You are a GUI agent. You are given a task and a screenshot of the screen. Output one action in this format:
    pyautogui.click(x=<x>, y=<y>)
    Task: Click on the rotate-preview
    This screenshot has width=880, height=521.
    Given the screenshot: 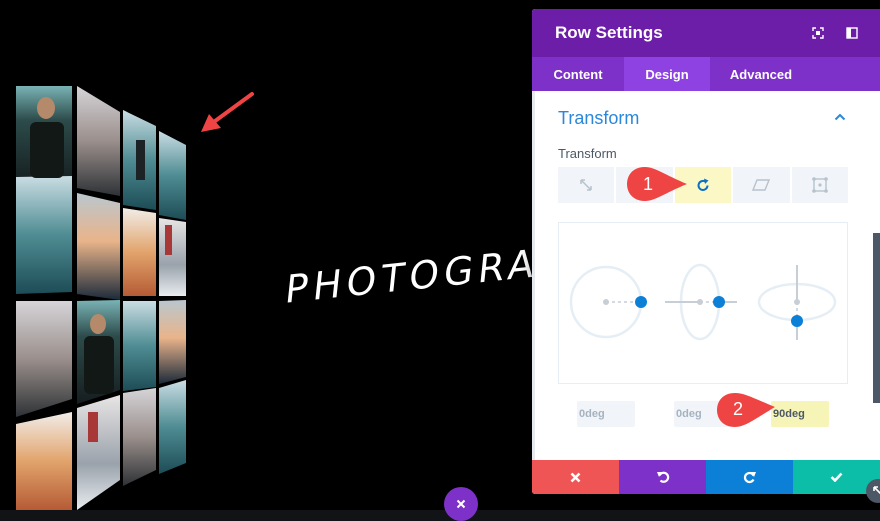 What is the action you would take?
    pyautogui.click(x=703, y=303)
    